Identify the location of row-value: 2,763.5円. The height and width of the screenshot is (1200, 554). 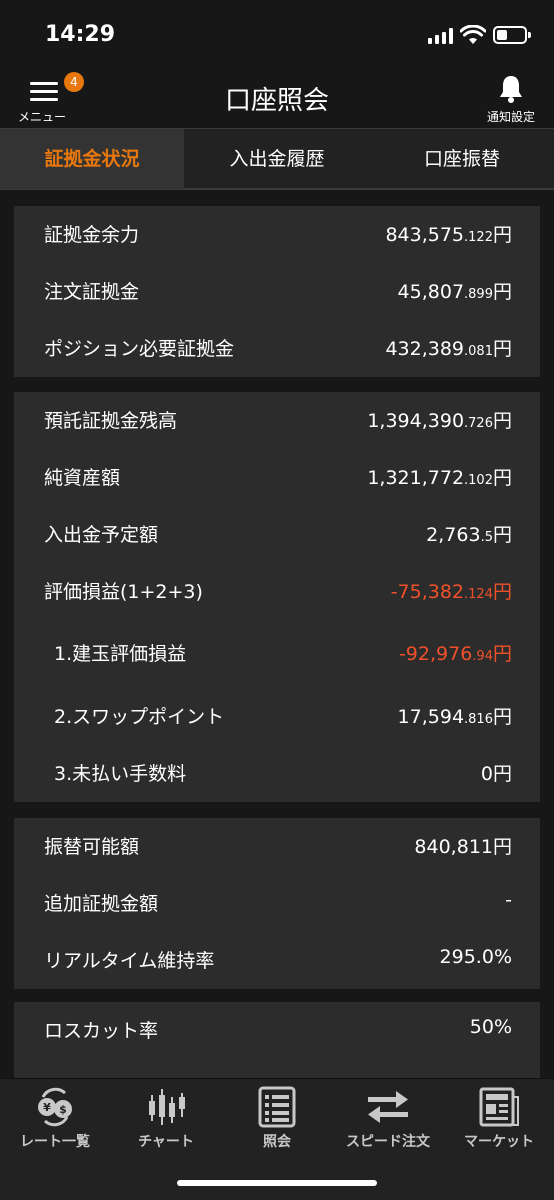
(469, 535).